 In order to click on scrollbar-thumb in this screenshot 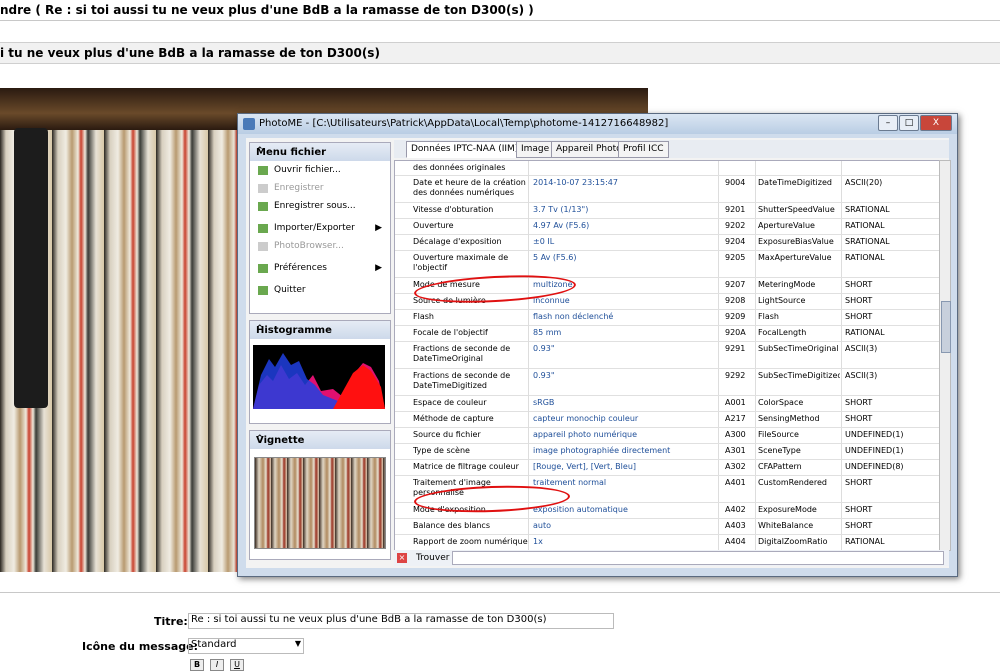, I will do `click(946, 327)`.